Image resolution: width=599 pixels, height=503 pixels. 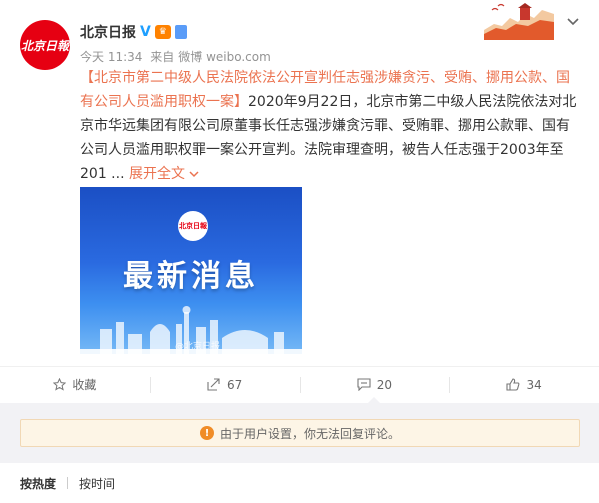 What do you see at coordinates (108, 32) in the screenshot?
I see `author-name: 北京日报` at bounding box center [108, 32].